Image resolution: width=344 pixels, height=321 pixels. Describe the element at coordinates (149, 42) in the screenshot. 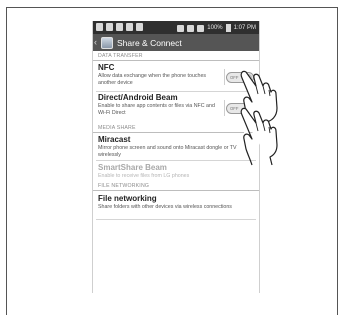

I see `page-title: Share & Connect` at that location.